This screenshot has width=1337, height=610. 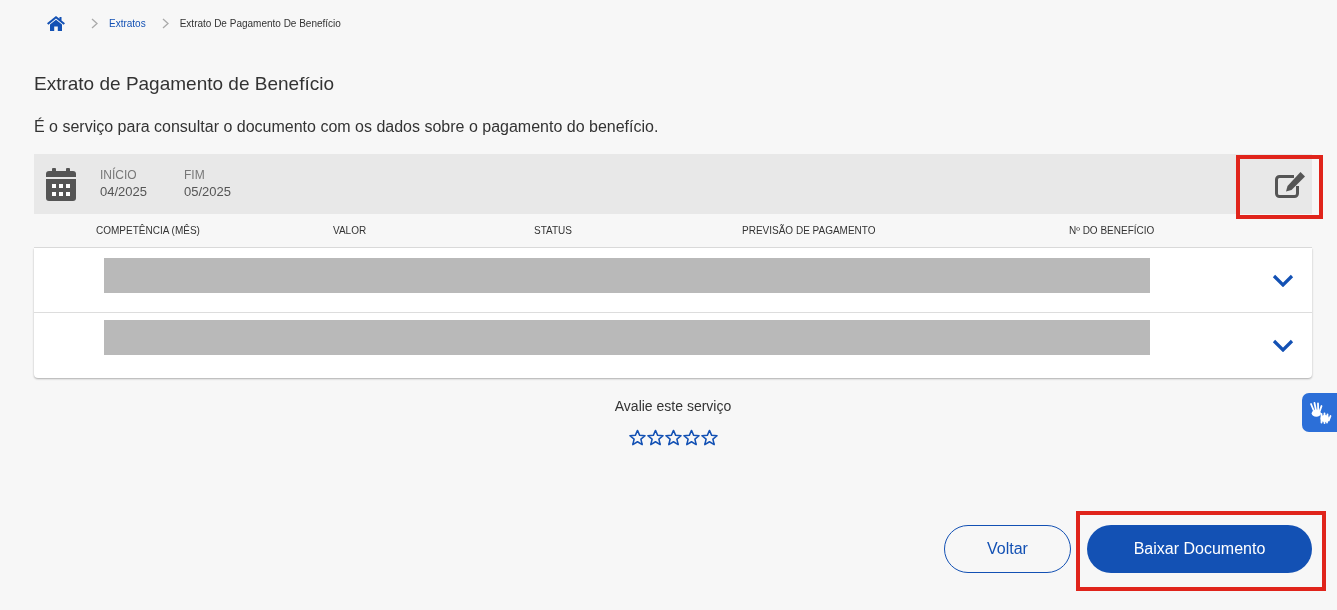 What do you see at coordinates (350, 230) in the screenshot?
I see `column-header: VALOR` at bounding box center [350, 230].